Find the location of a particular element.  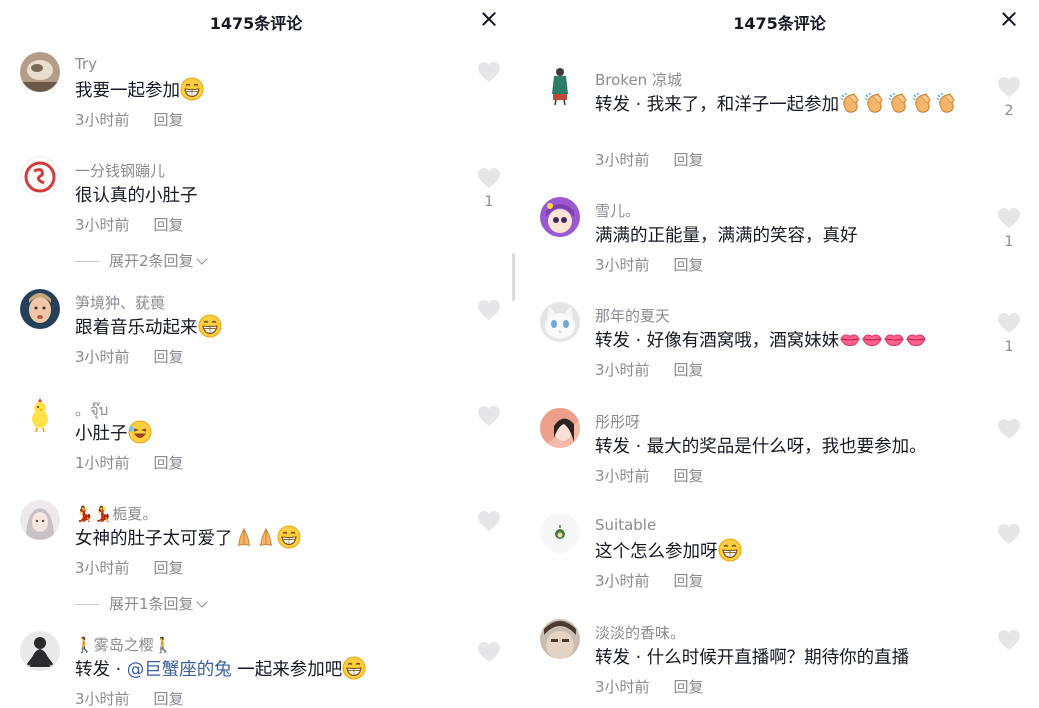

username: Broken 凉城 is located at coordinates (638, 79).